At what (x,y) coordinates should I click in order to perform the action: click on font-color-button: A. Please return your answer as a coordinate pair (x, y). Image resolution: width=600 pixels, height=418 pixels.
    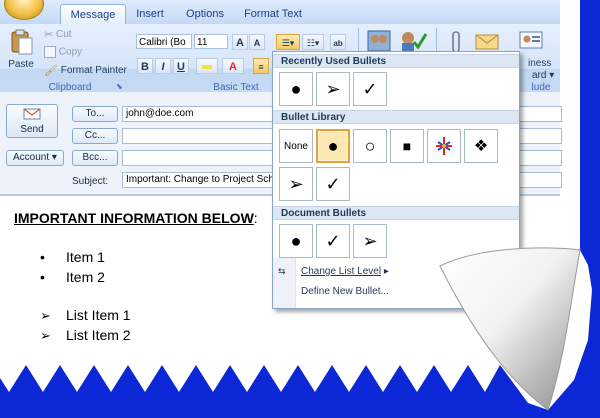
    Looking at the image, I should click on (233, 66).